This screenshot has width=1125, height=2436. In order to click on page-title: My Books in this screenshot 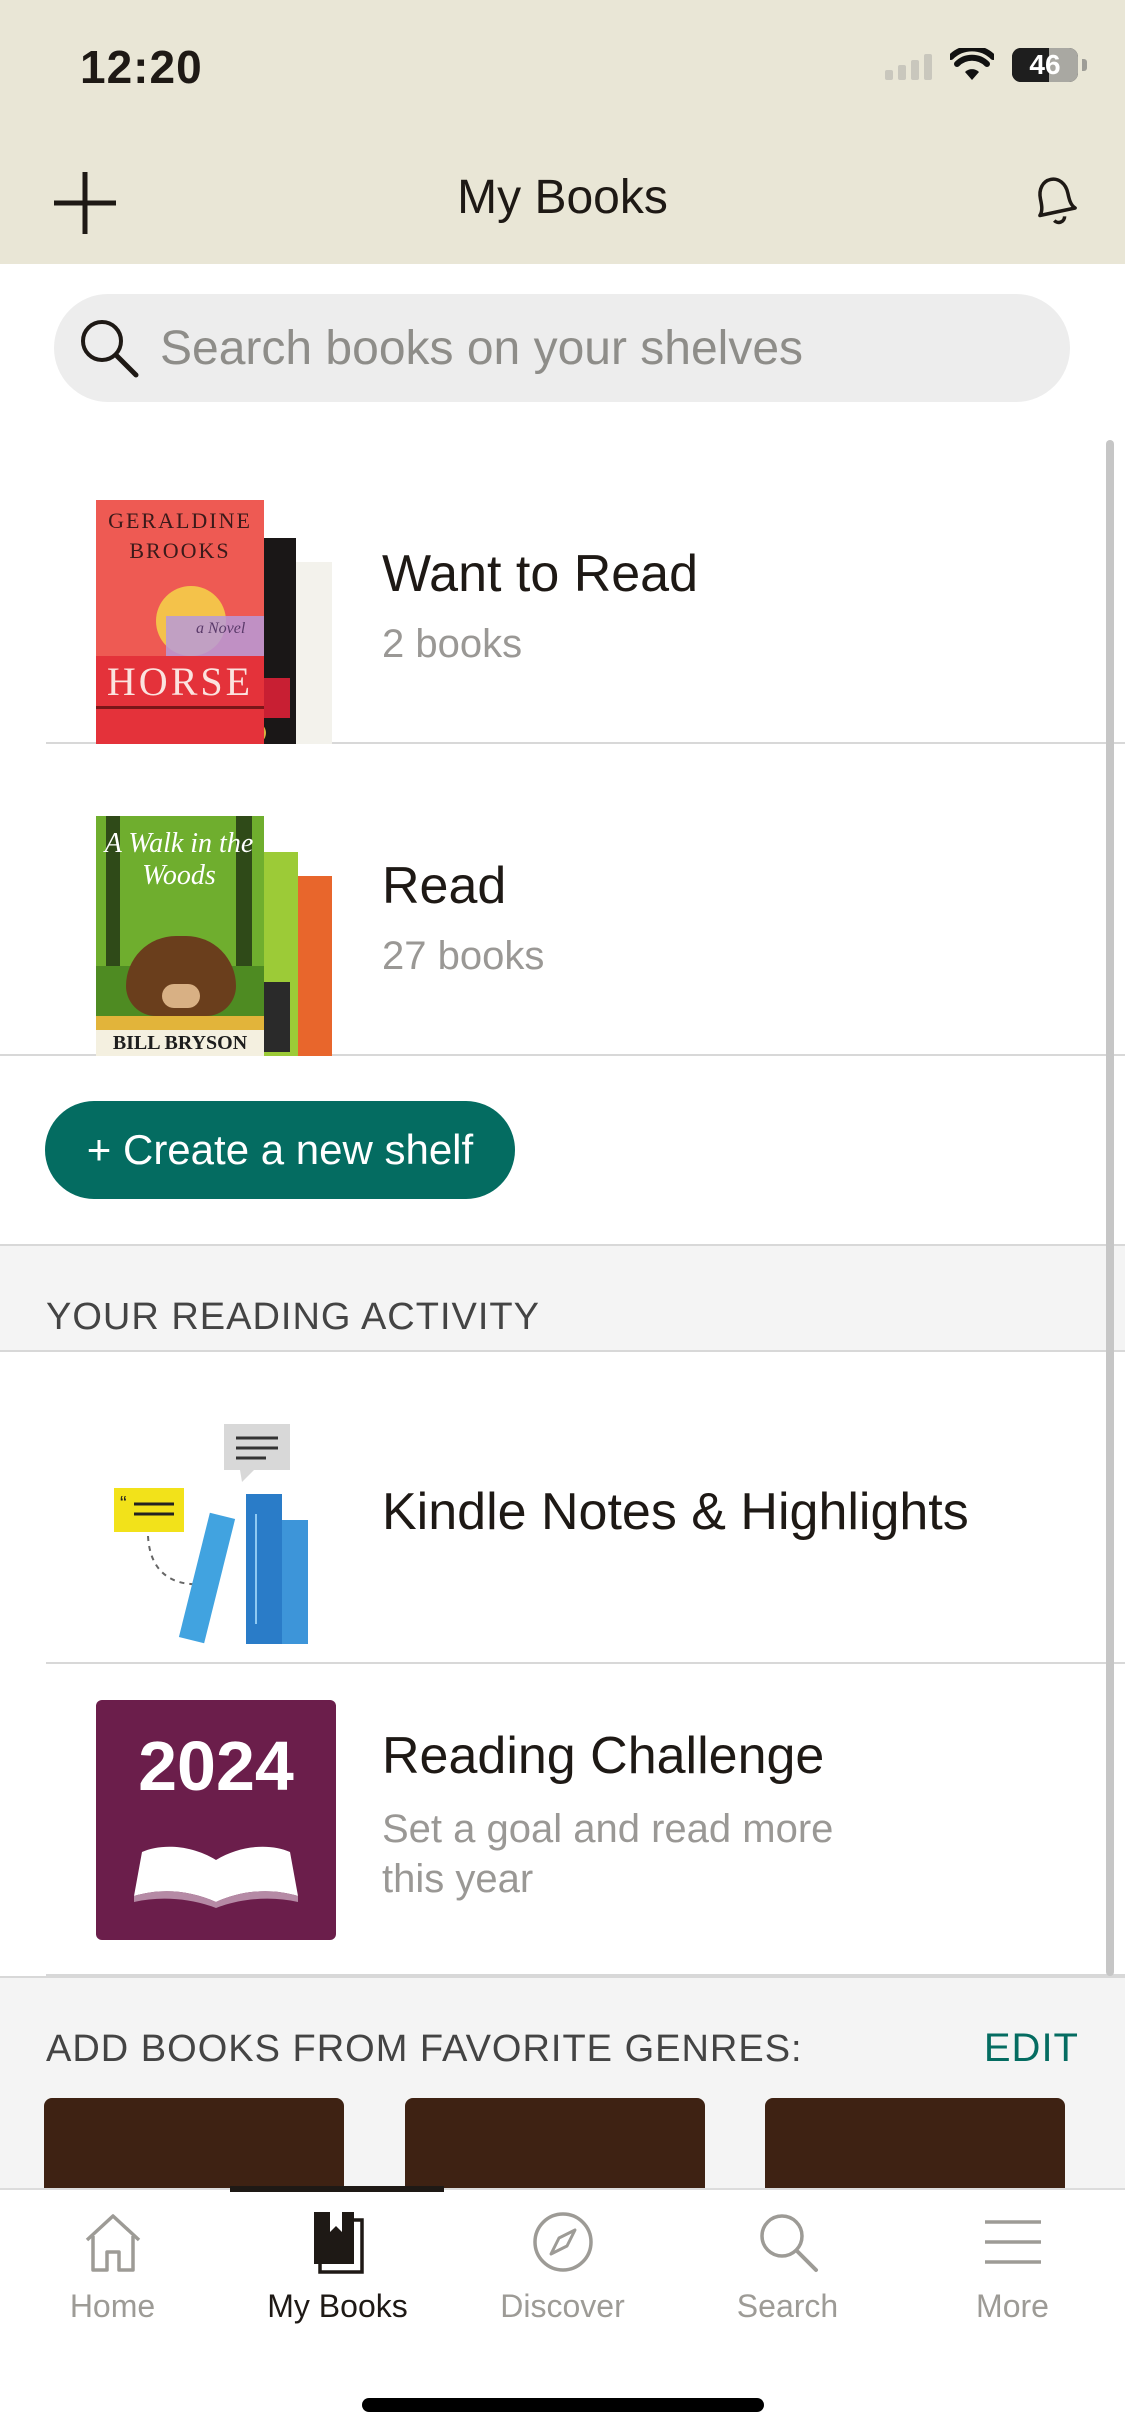, I will do `click(562, 197)`.